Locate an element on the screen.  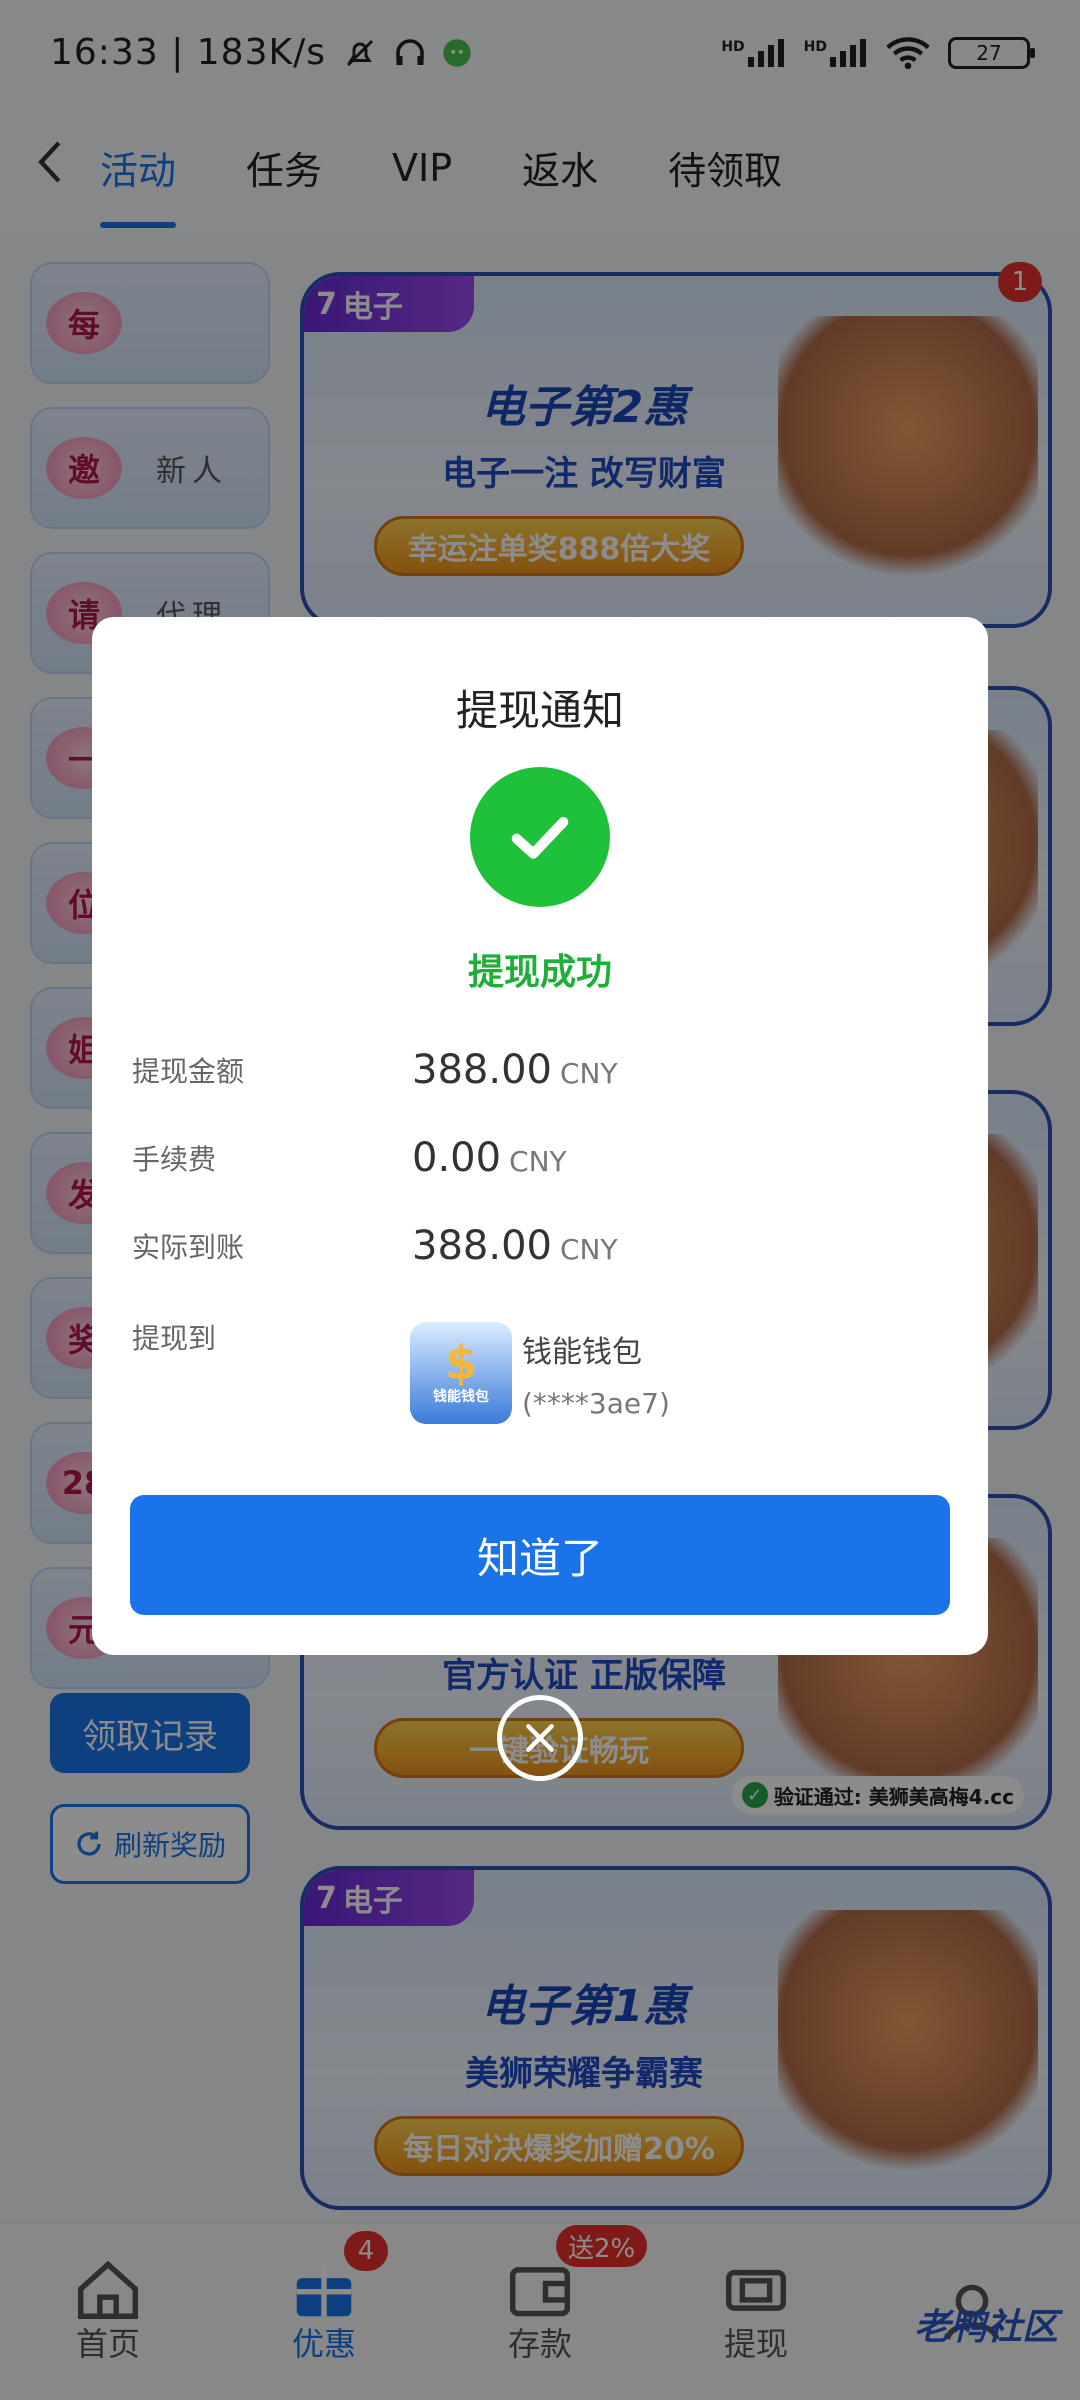
close-dialog-button is located at coordinates (540, 1738).